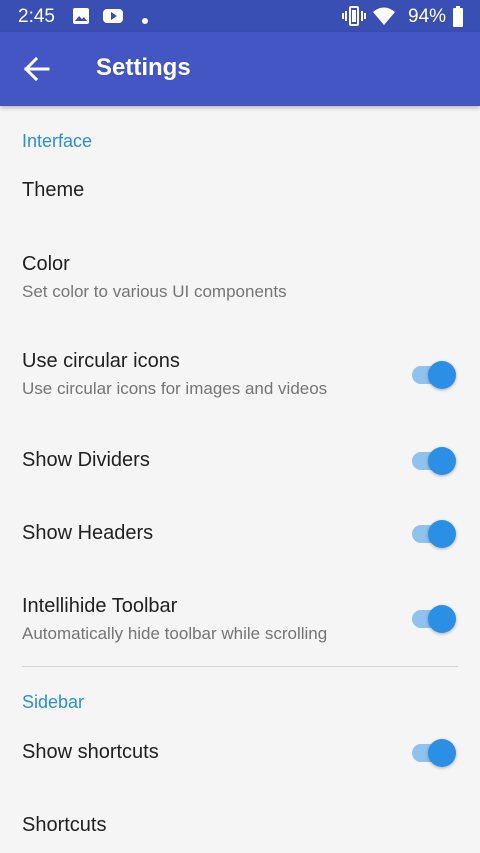 The height and width of the screenshot is (853, 480). Describe the element at coordinates (81, 18) in the screenshot. I see `image-icon` at that location.